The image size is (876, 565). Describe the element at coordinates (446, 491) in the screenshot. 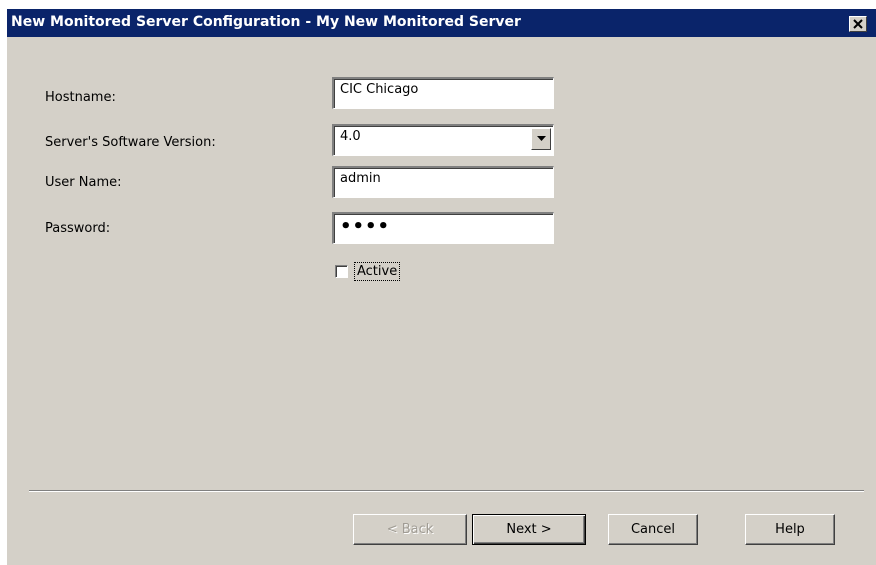

I see `separator` at that location.